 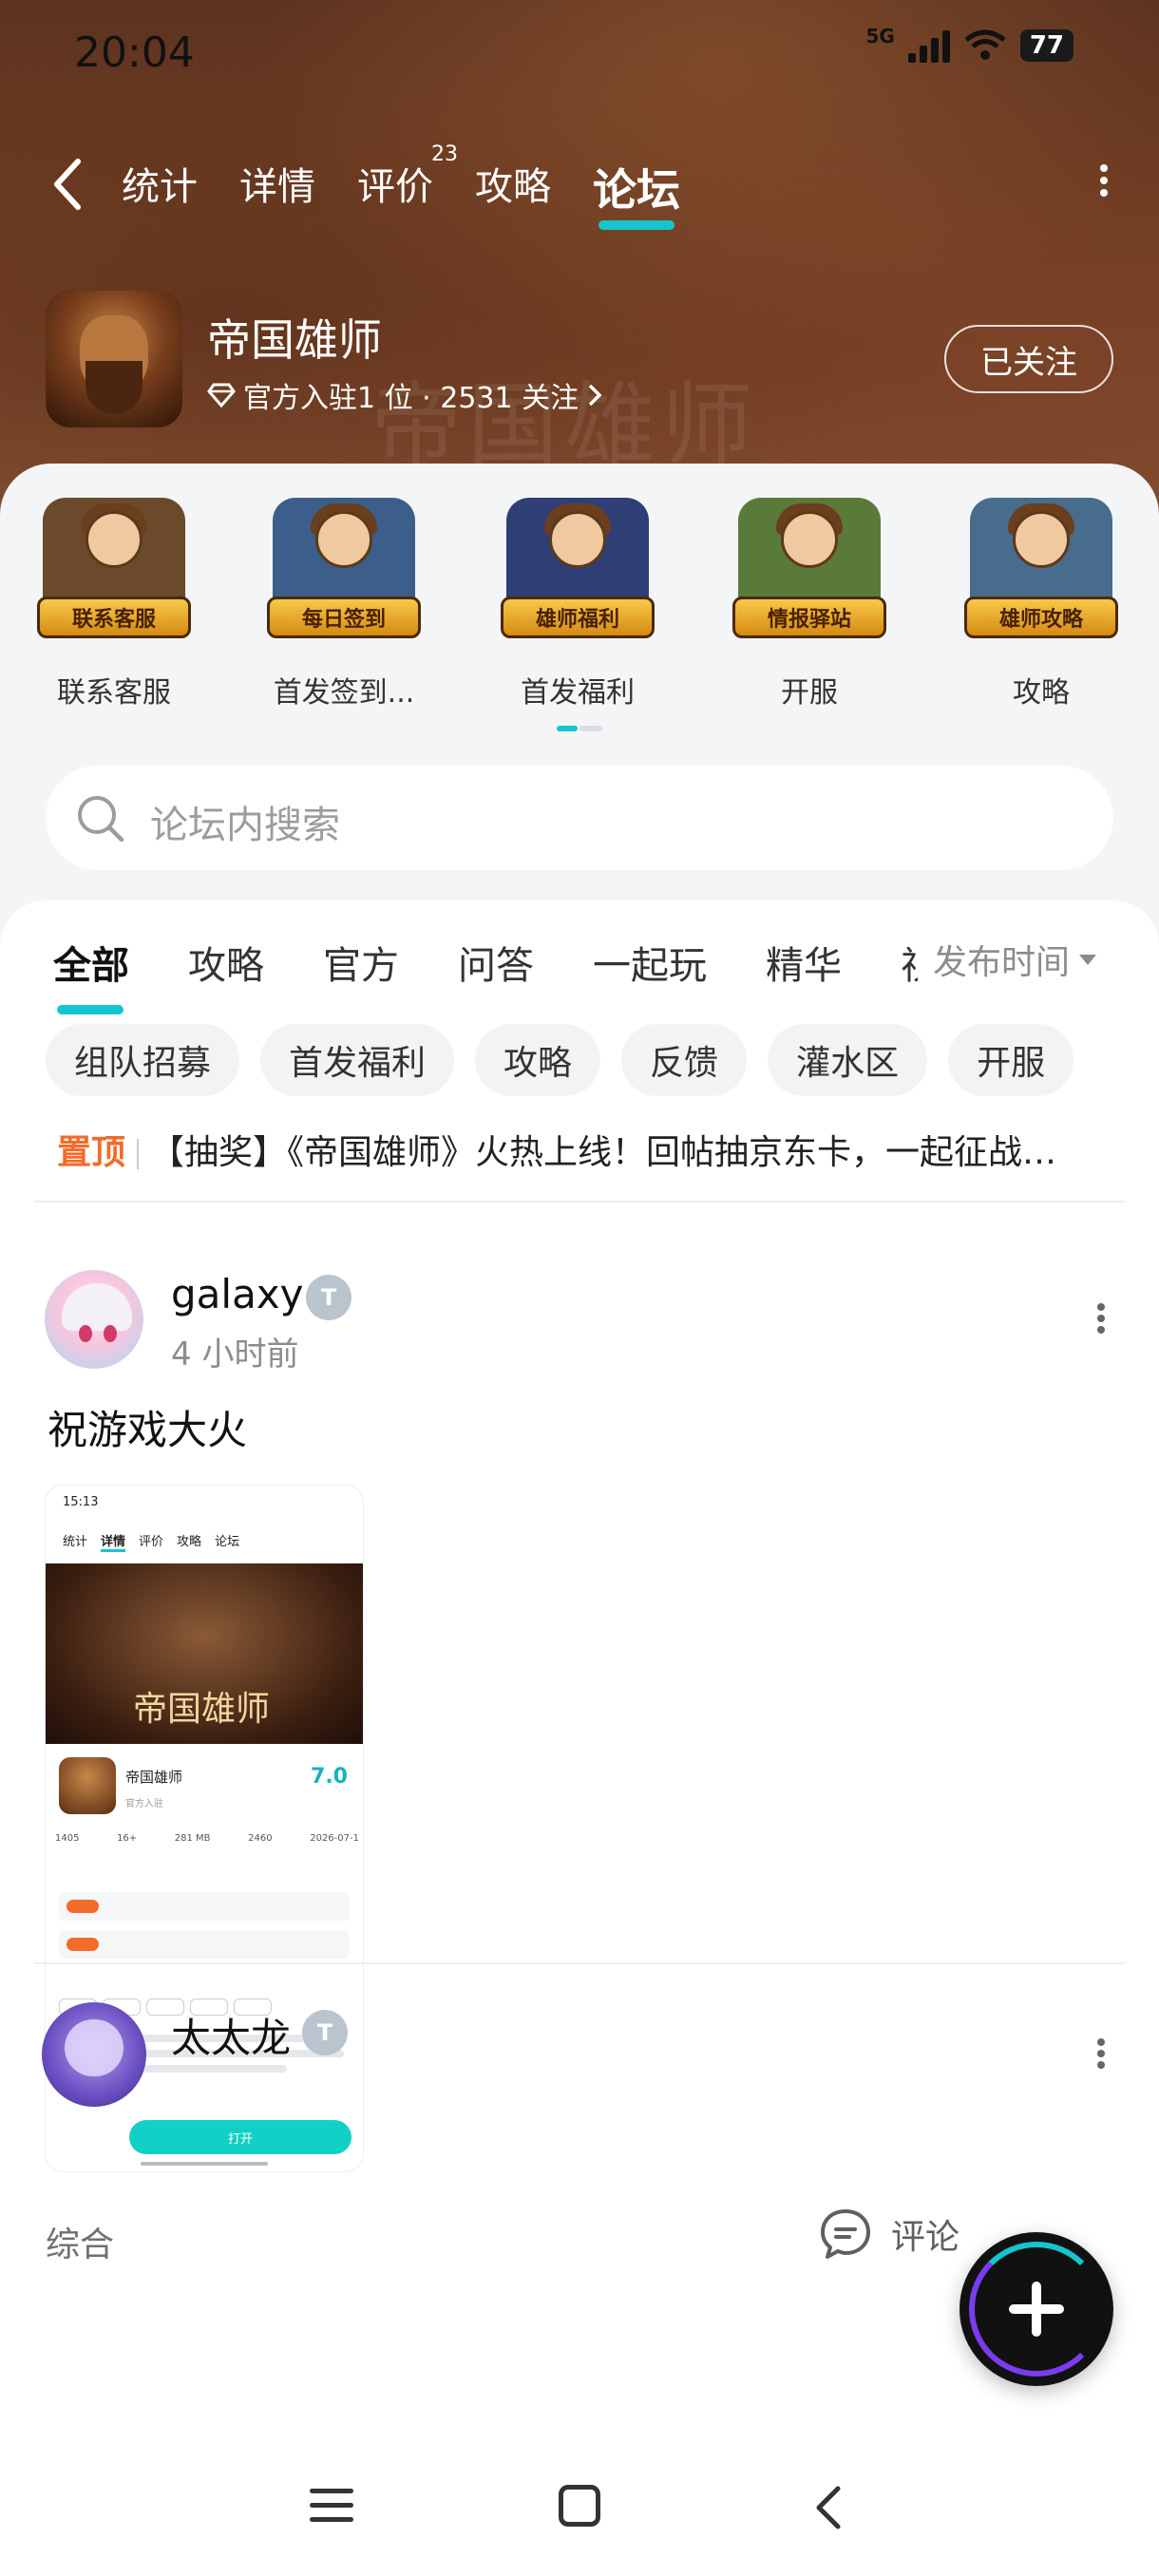 What do you see at coordinates (928, 45) in the screenshot?
I see `signal-icon` at bounding box center [928, 45].